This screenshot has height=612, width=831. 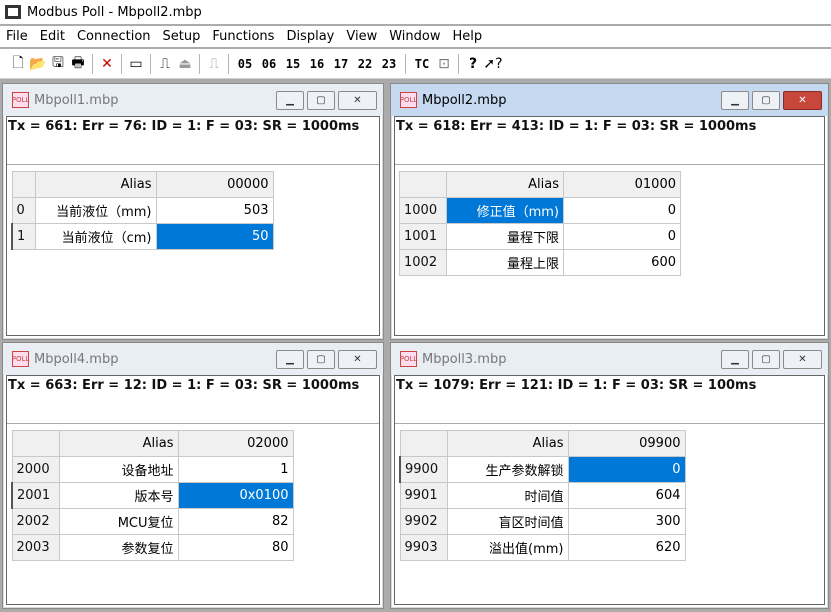 What do you see at coordinates (507, 521) in the screenshot?
I see `alias-cell: 盲区时间值` at bounding box center [507, 521].